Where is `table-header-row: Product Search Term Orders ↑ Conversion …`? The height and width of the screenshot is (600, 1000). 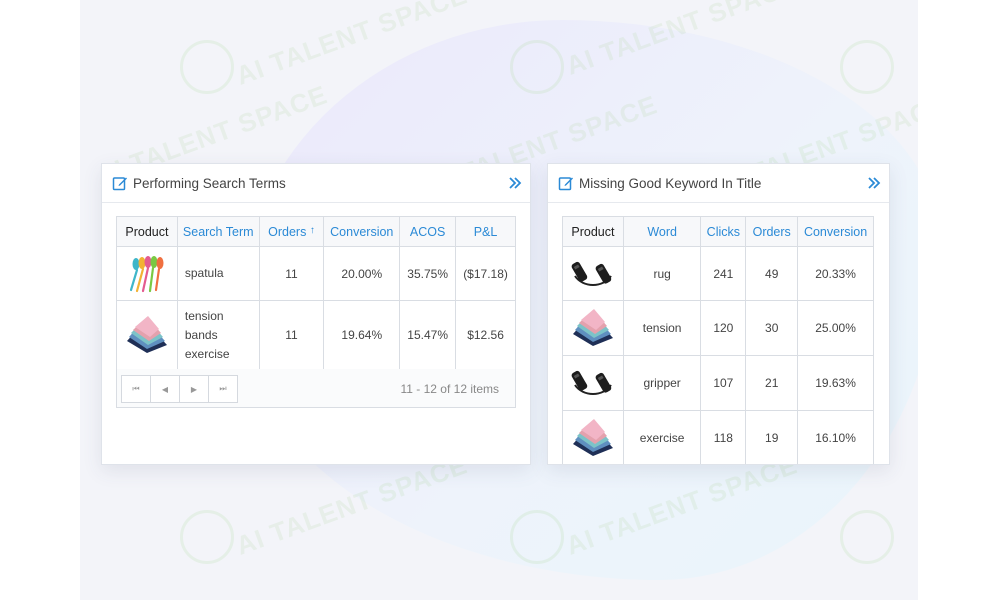
table-header-row: Product Search Term Orders ↑ Conversion … is located at coordinates (316, 231).